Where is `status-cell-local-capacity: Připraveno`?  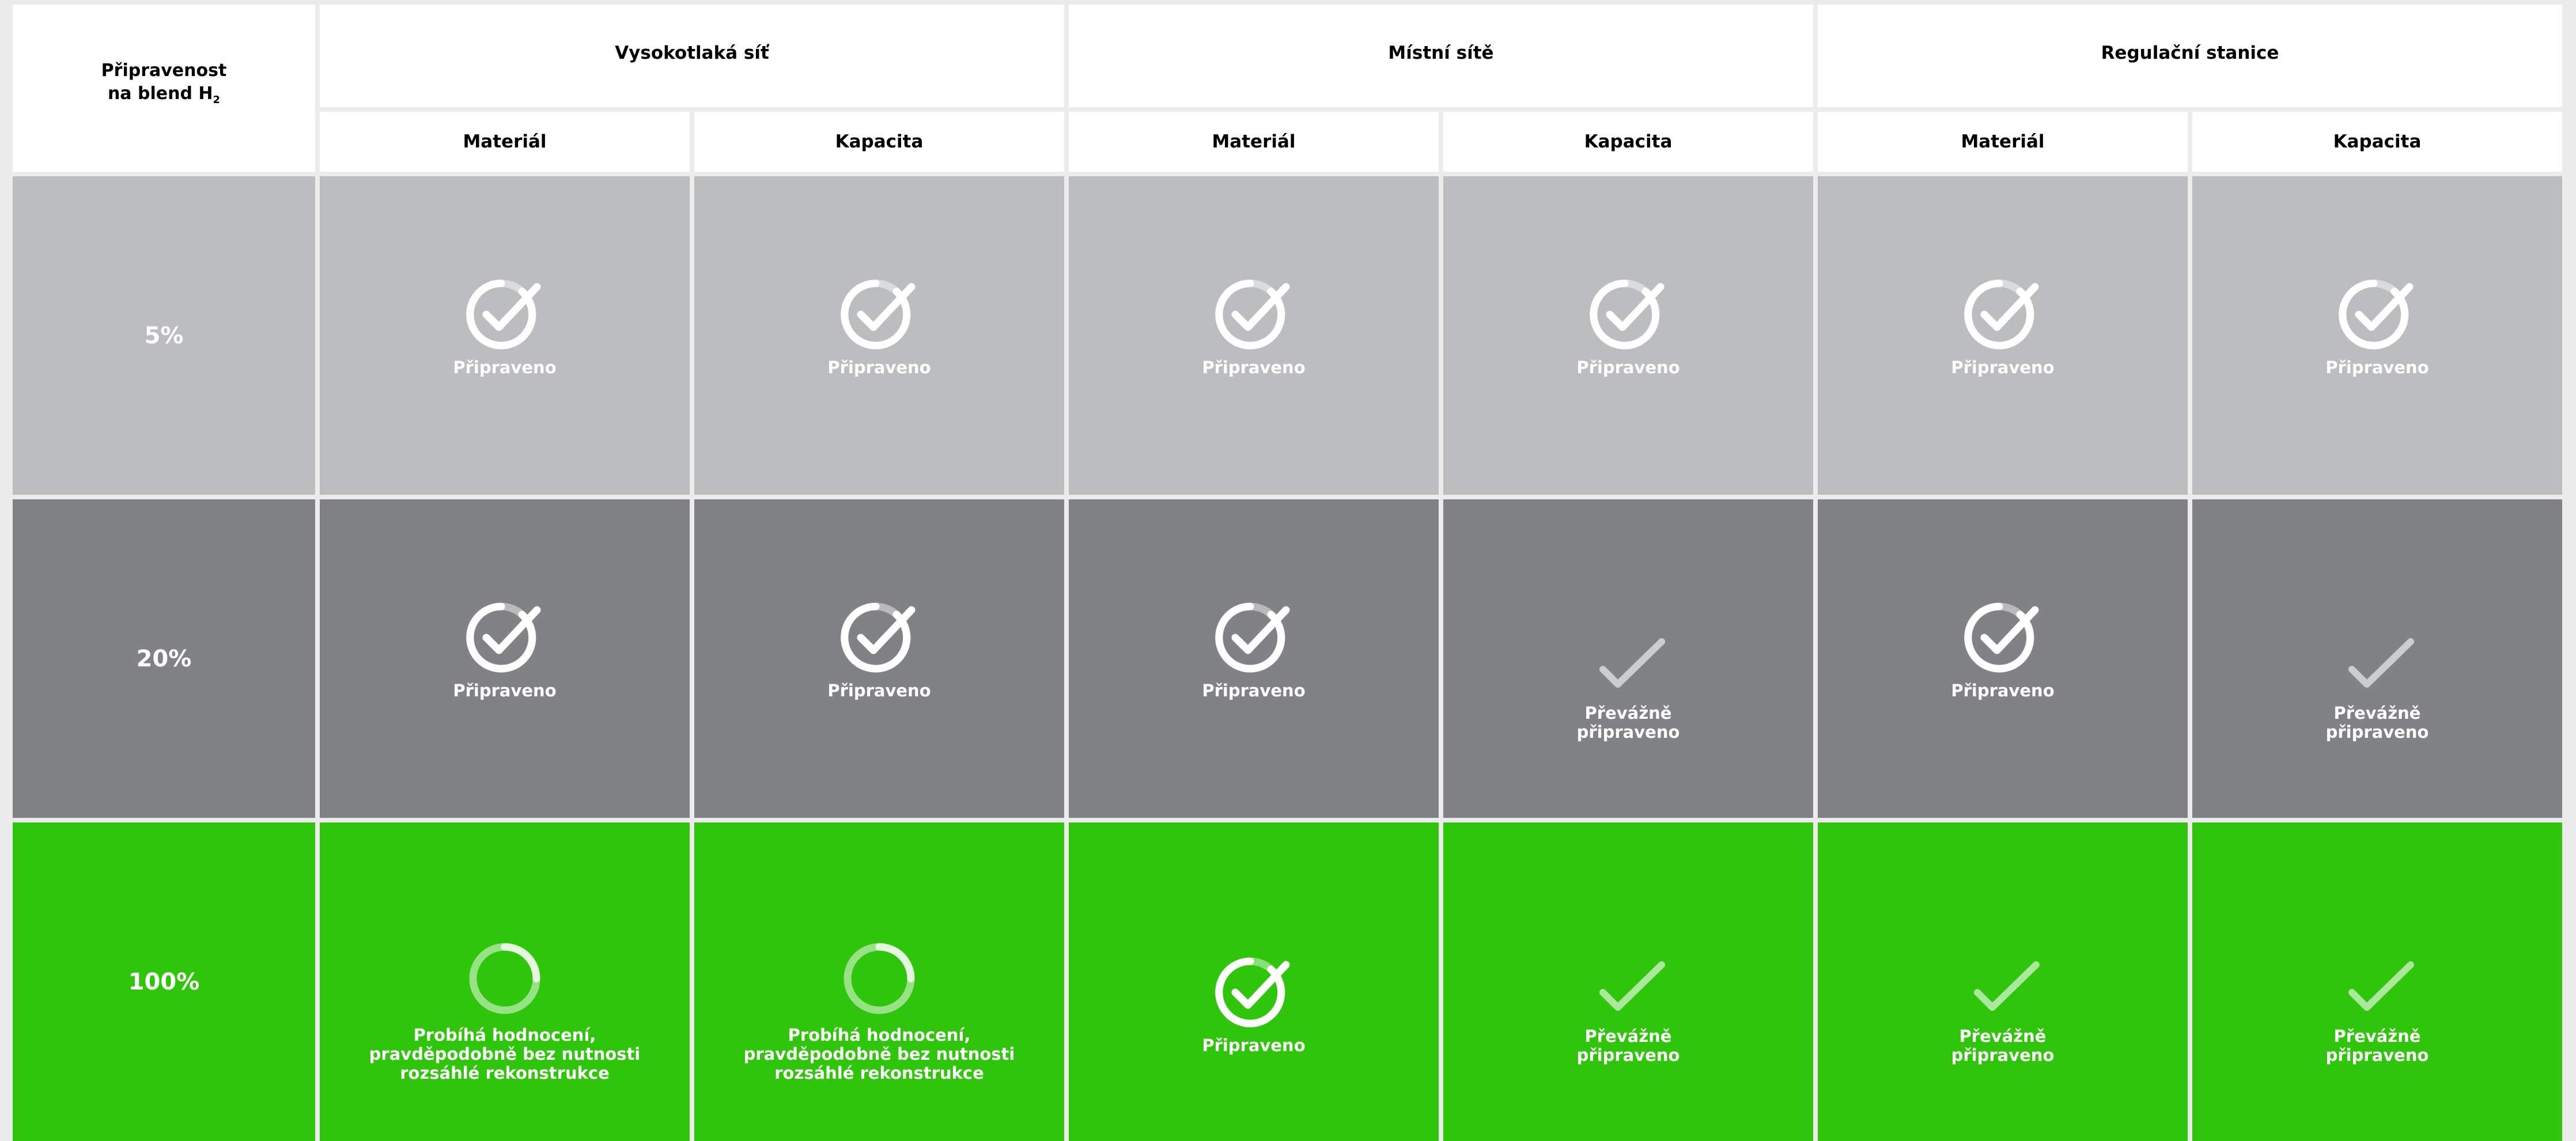 status-cell-local-capacity: Připraveno is located at coordinates (1628, 335).